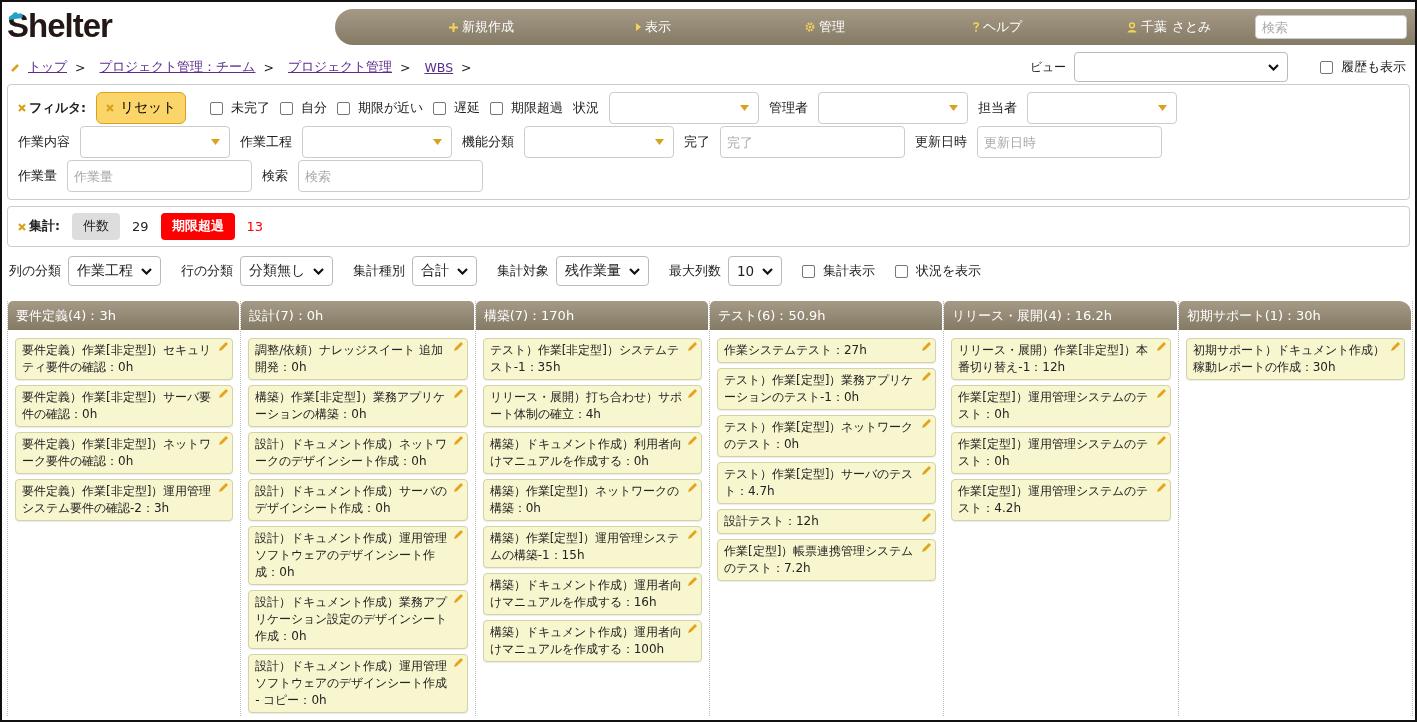  Describe the element at coordinates (1295, 359) in the screenshot. I see `task-card: 初期サポート）ドキュメント作成）稼動レポートの作成：30h` at that location.